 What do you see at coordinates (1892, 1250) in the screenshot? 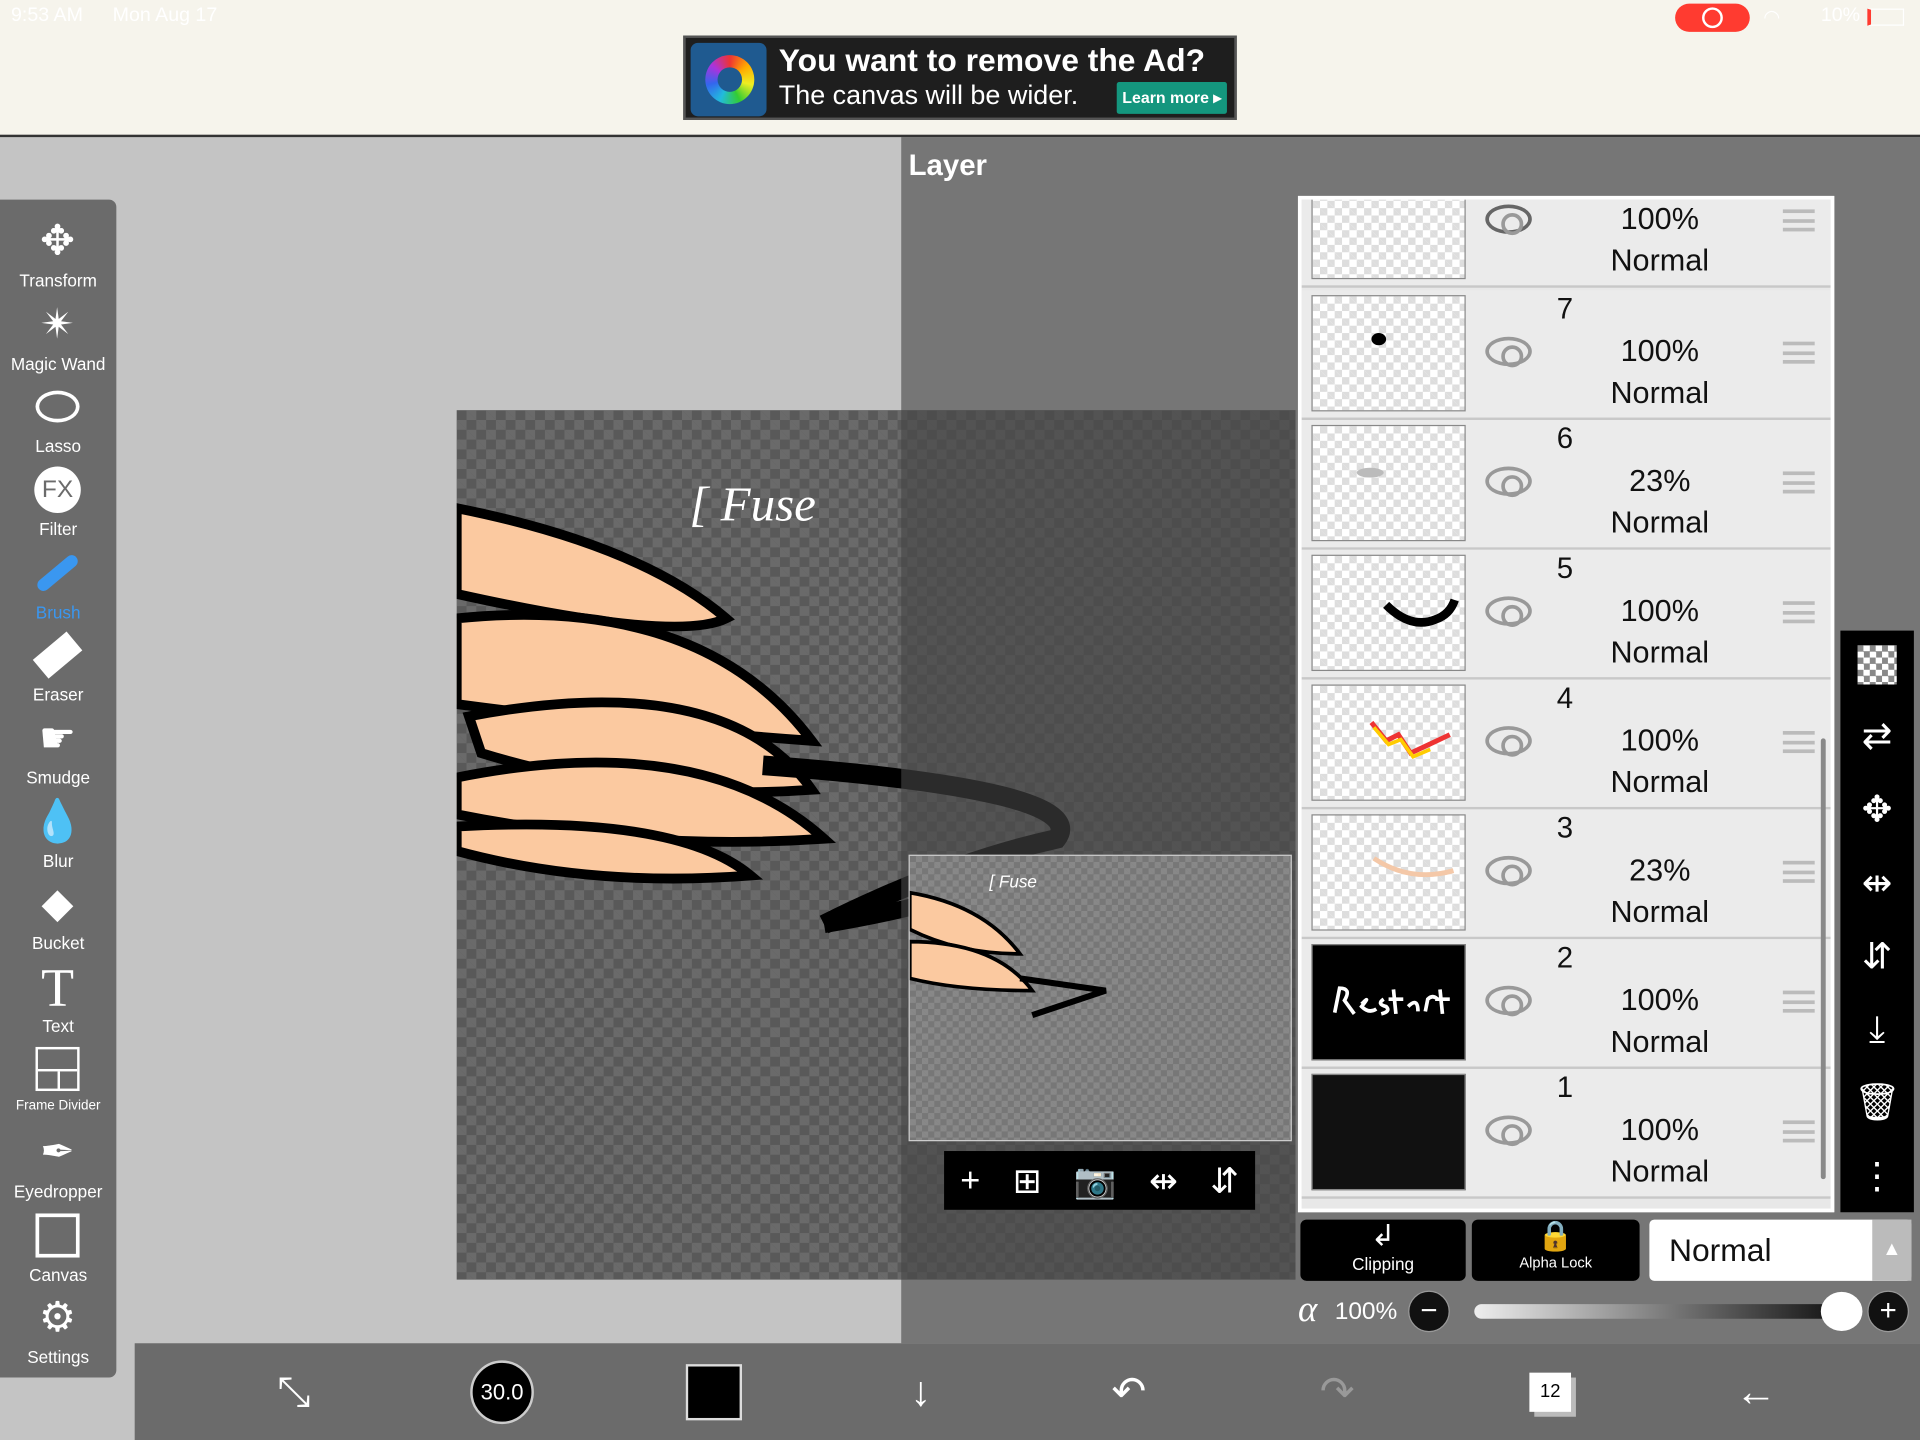
I see `triangle-up-icon: ▲` at bounding box center [1892, 1250].